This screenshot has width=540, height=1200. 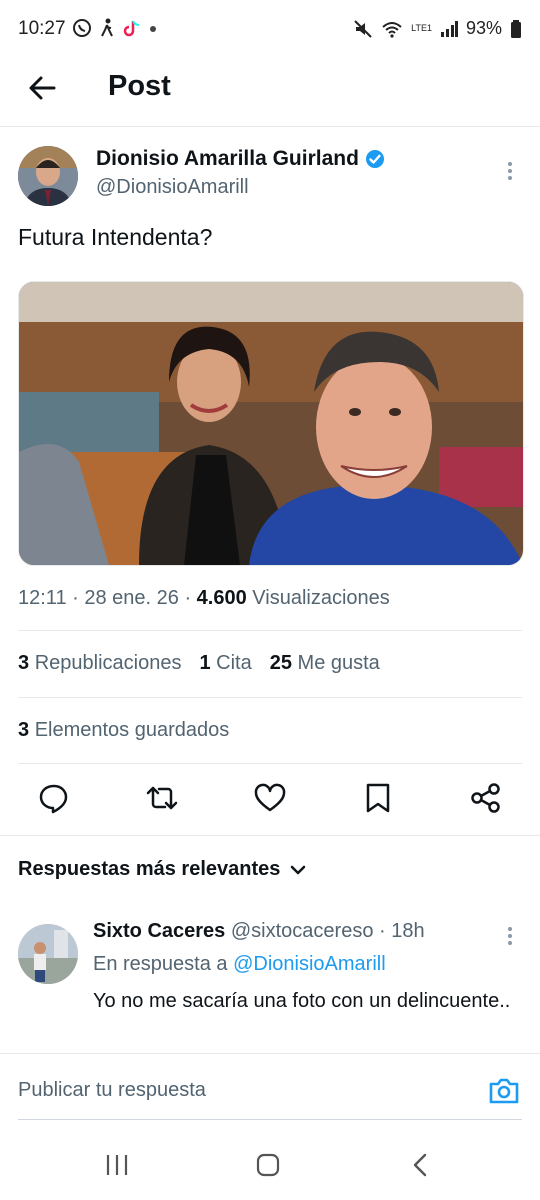 What do you see at coordinates (160, 964) in the screenshot?
I see `reply-prefix: En respuesta a` at bounding box center [160, 964].